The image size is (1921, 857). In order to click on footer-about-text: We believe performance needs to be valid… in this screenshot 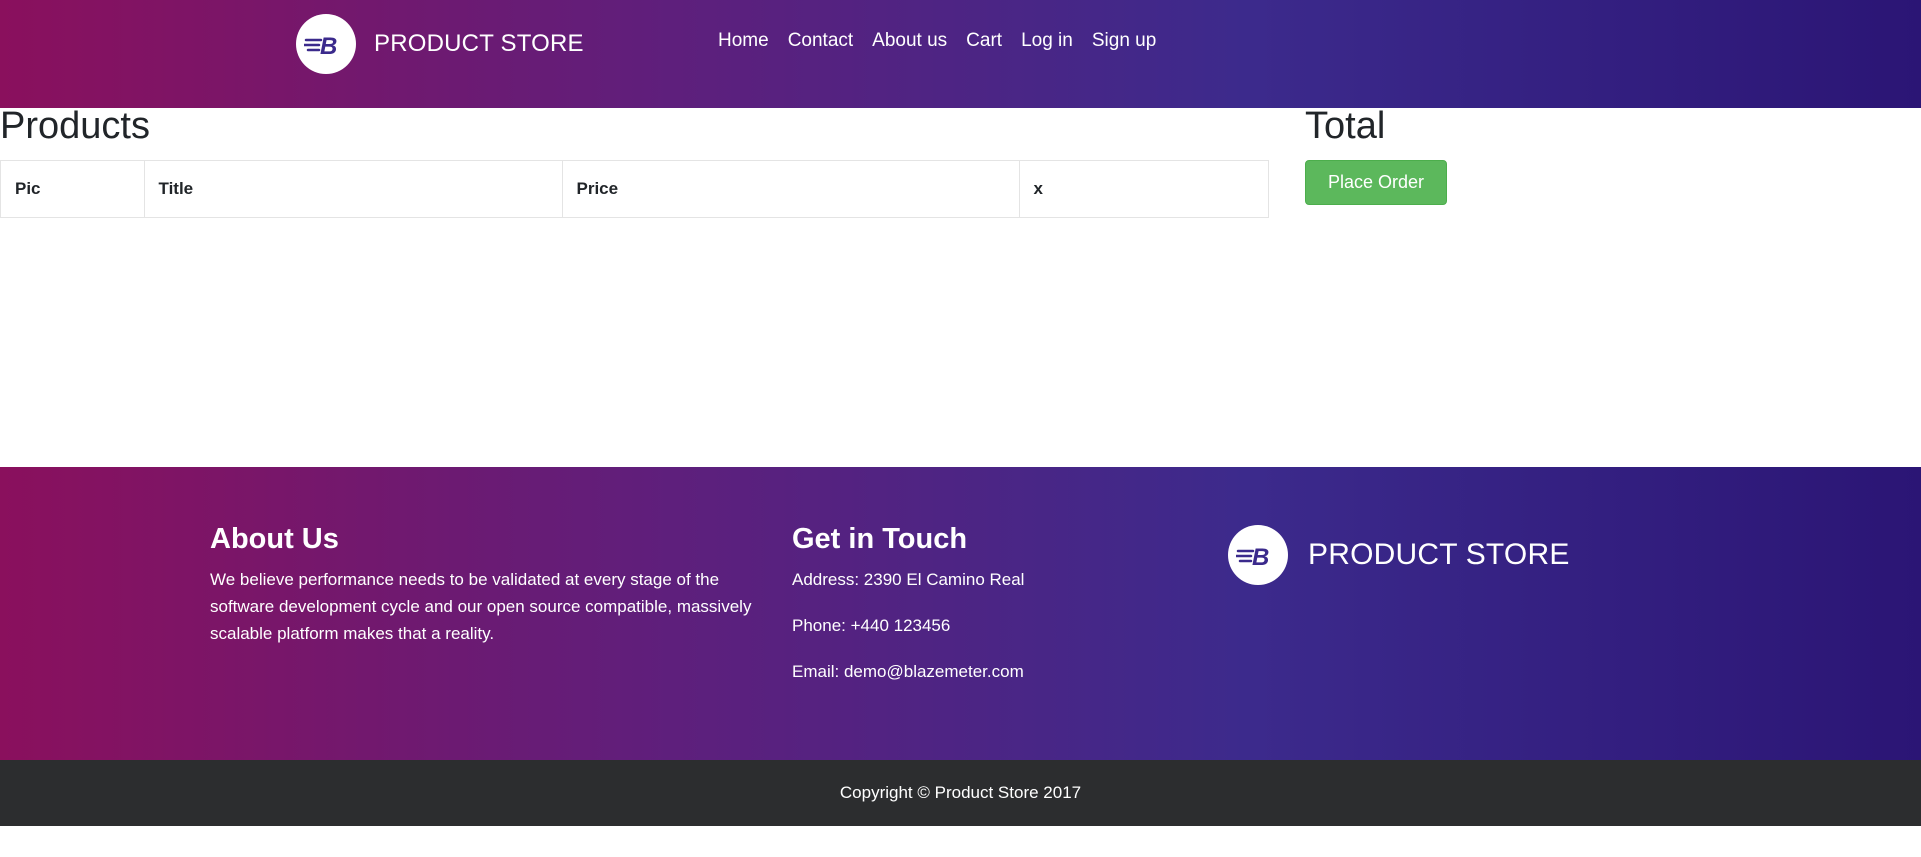, I will do `click(481, 606)`.